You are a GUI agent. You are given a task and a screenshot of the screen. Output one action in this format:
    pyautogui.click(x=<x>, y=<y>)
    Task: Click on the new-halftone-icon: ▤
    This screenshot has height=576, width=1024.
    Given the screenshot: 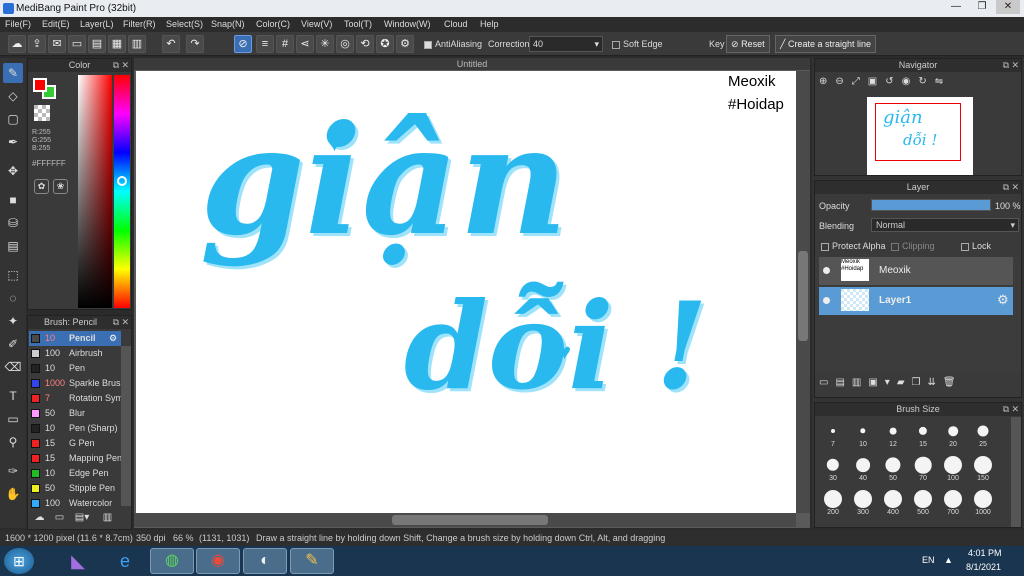 What is the action you would take?
    pyautogui.click(x=843, y=382)
    